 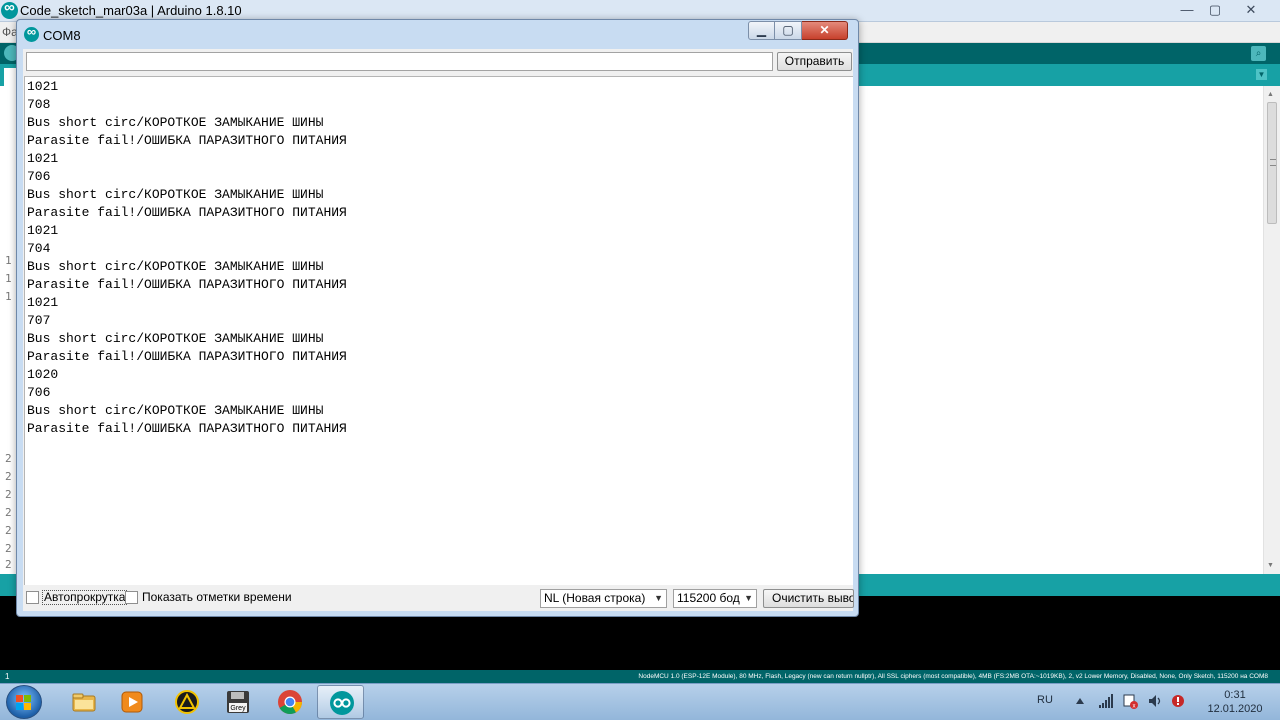 I want to click on media-player-icon, so click(x=132, y=702).